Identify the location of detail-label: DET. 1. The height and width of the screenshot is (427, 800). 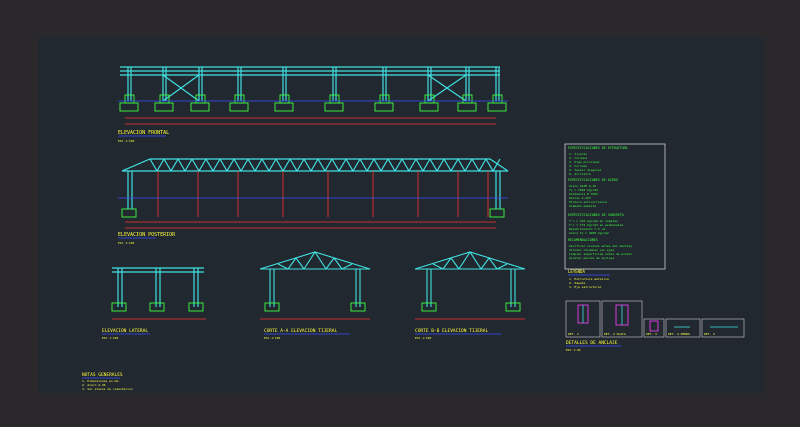
(573, 334).